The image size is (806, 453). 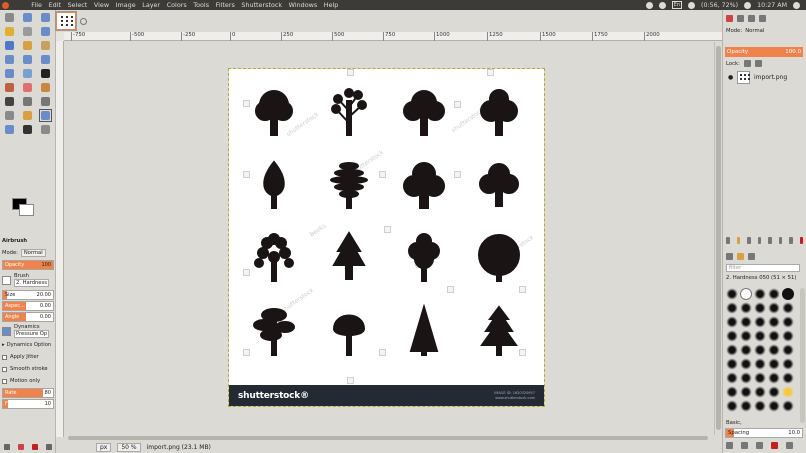 I want to click on aspect-slider: Aspec... 0.00, so click(x=28, y=306).